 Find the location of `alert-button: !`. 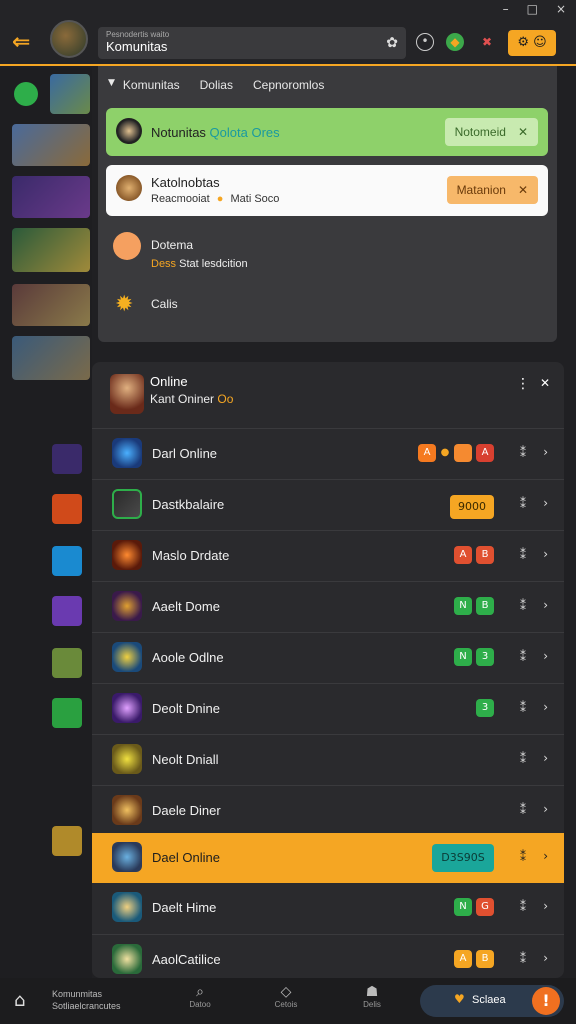

alert-button: ! is located at coordinates (546, 1001).